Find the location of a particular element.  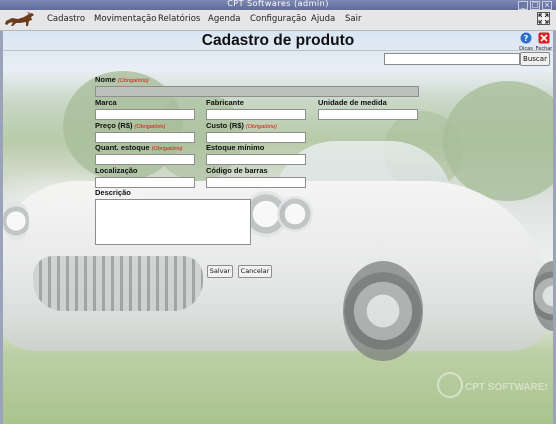

window-title: CPT Softwares (admin) is located at coordinates (278, 4).